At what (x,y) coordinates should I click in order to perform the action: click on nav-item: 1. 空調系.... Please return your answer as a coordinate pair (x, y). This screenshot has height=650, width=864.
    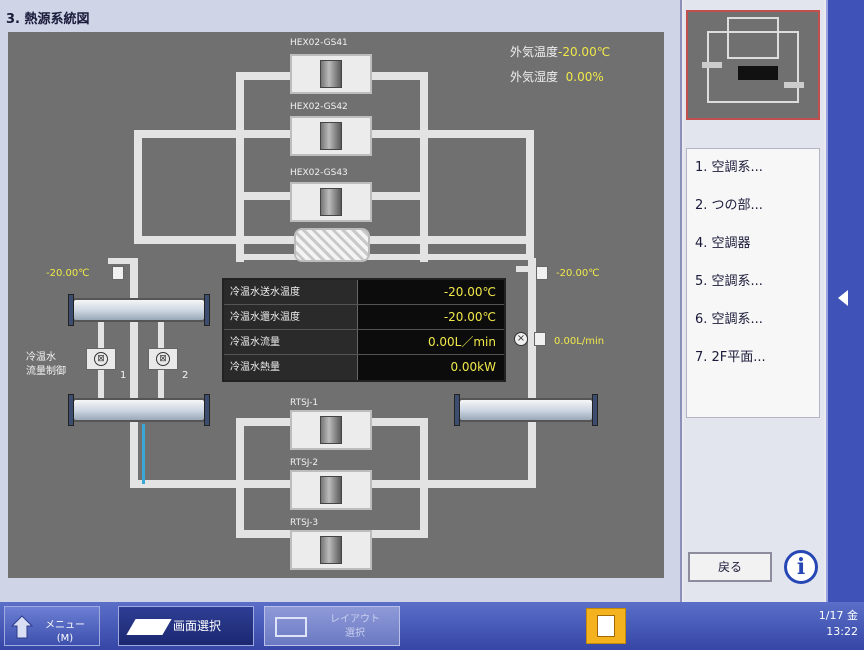
    Looking at the image, I should click on (753, 168).